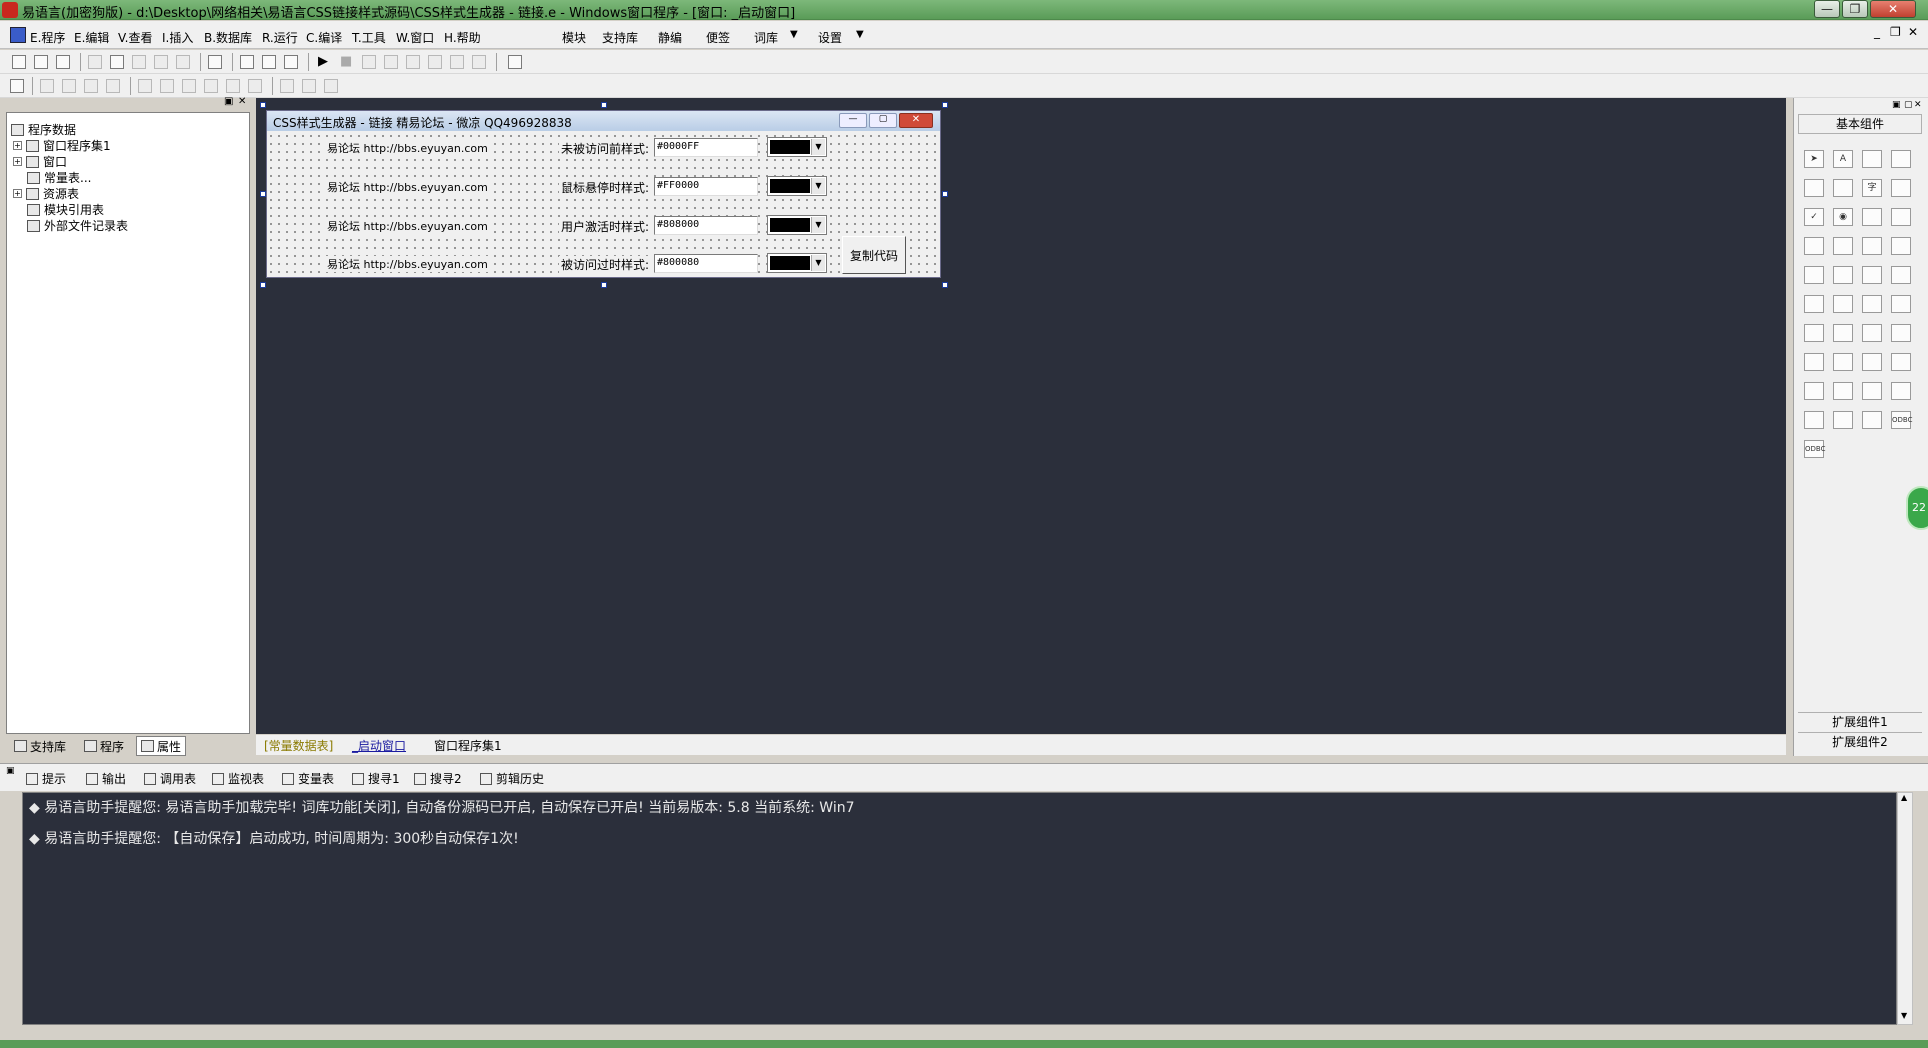 Image resolution: width=1928 pixels, height=1048 pixels. Describe the element at coordinates (43, 129) in the screenshot. I see `tree-root: 程序数据` at that location.